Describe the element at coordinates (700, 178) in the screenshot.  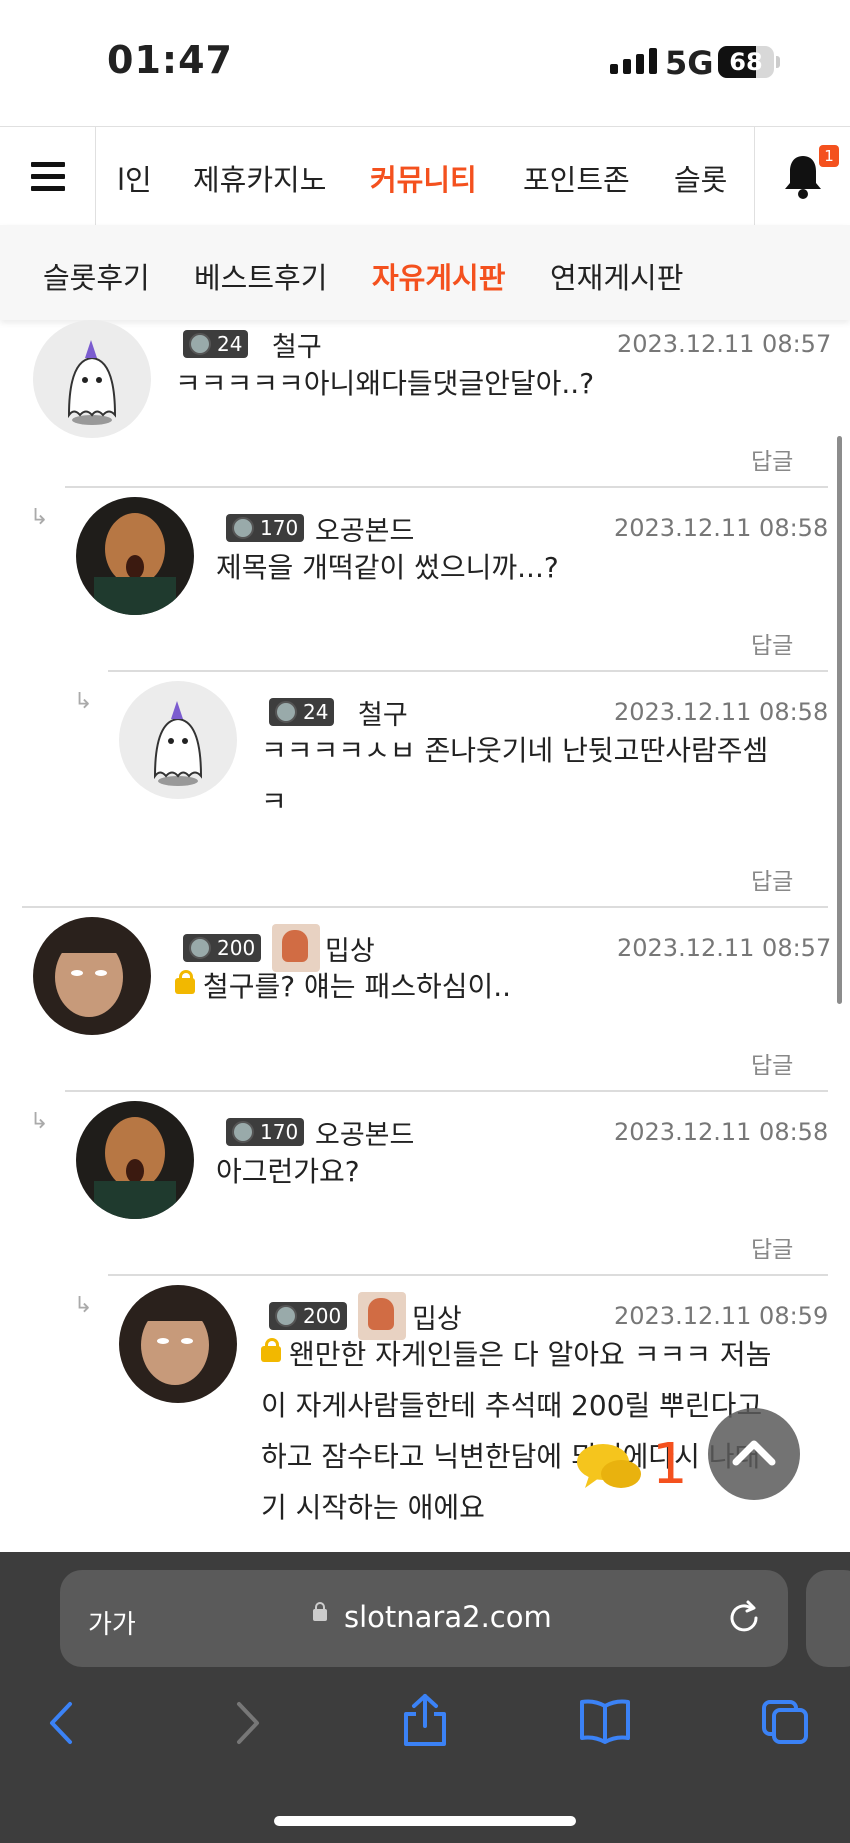
I see `tab-slot: 슬롯` at that location.